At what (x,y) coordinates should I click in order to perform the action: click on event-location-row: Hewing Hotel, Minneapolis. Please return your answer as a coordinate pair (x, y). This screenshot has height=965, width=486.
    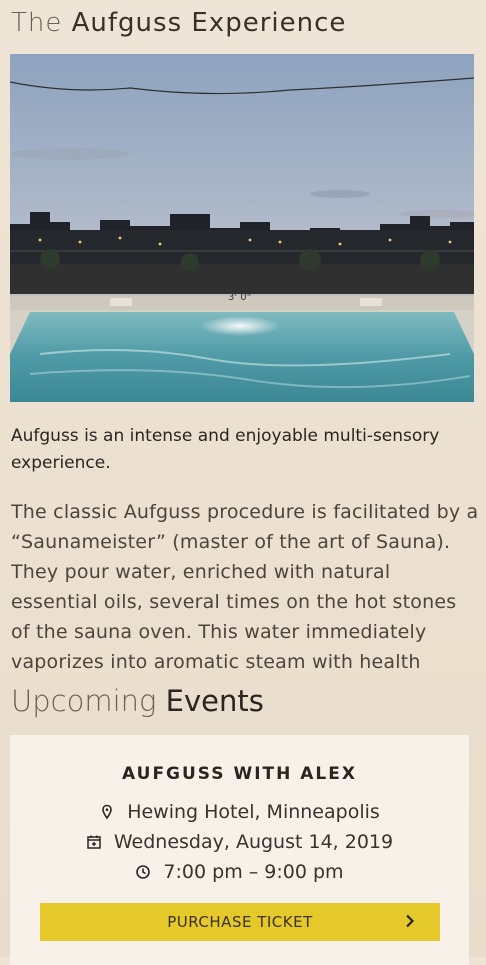
    Looking at the image, I should click on (239, 812).